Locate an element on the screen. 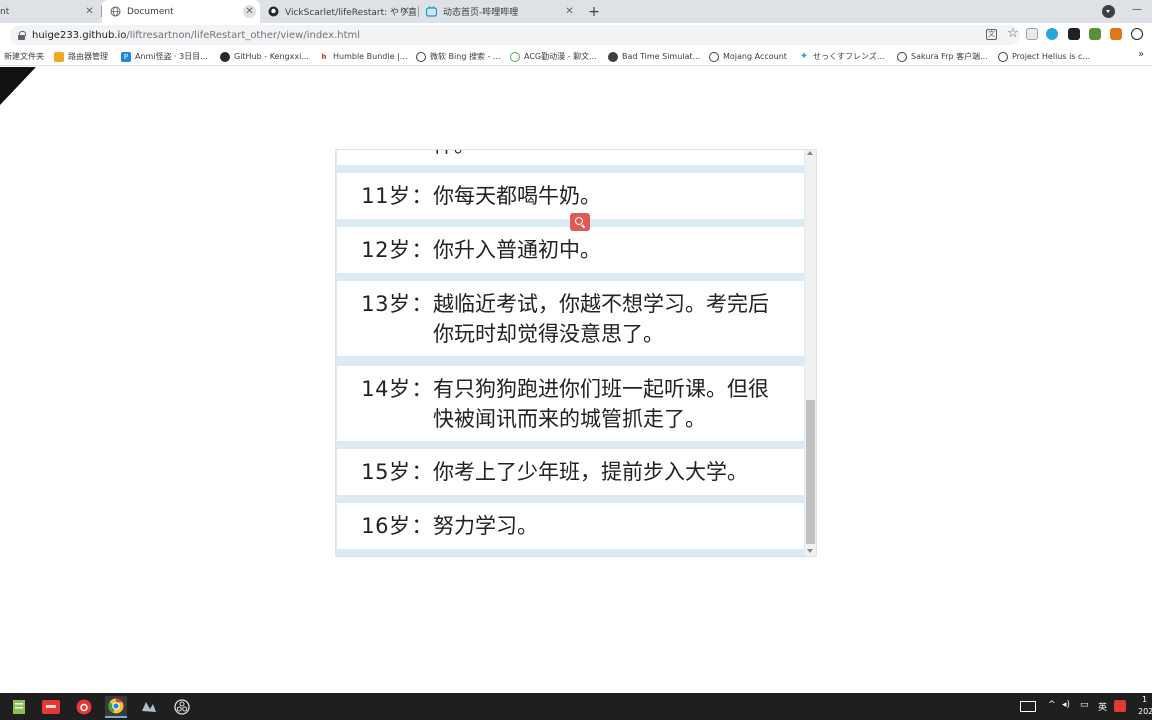  event-row: 11岁： 你每天都喝牛奶。 is located at coordinates (570, 196).